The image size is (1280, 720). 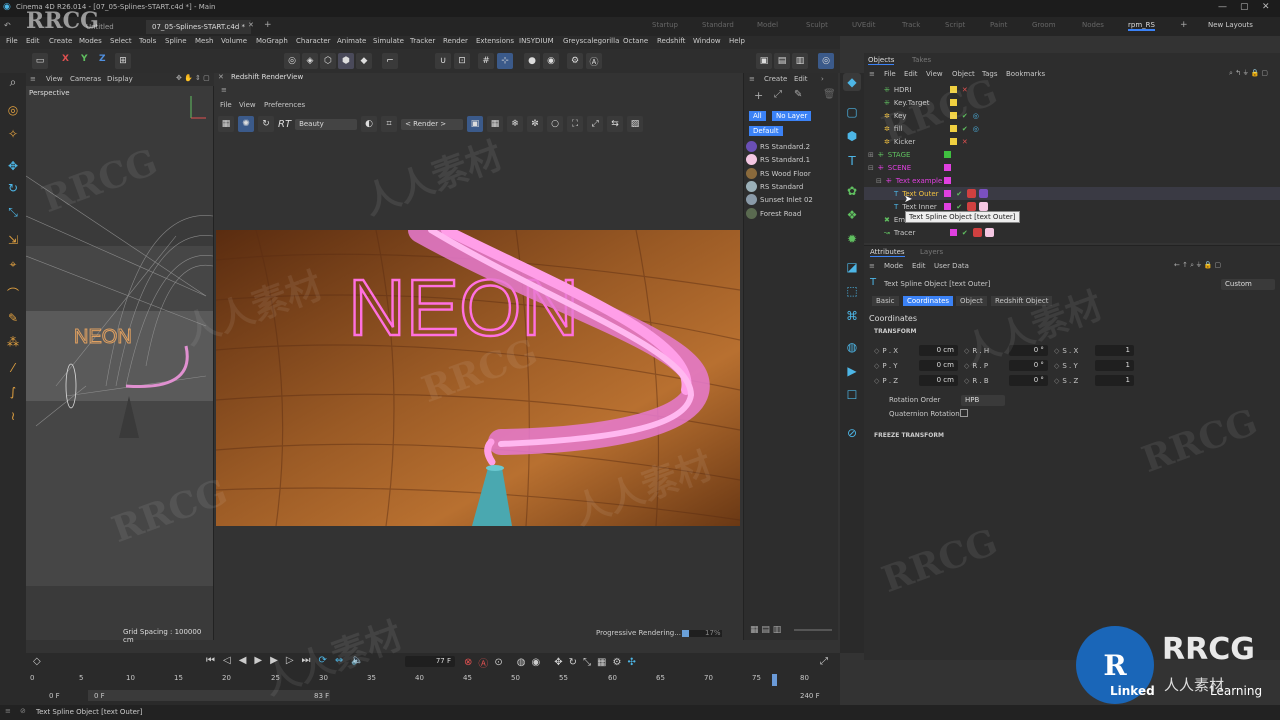 I want to click on field-icon: ⬚, so click(x=852, y=291).